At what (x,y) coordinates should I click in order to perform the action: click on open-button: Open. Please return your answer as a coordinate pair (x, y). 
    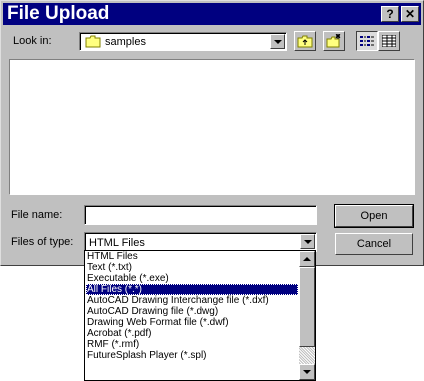
    Looking at the image, I should click on (374, 216).